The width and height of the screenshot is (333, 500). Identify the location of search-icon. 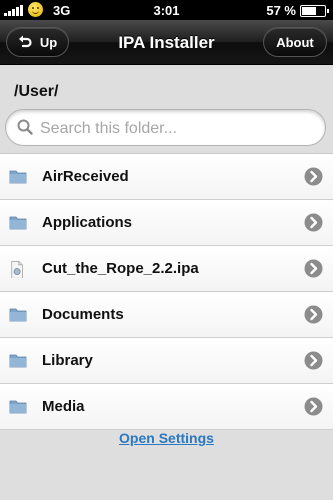
(25, 127).